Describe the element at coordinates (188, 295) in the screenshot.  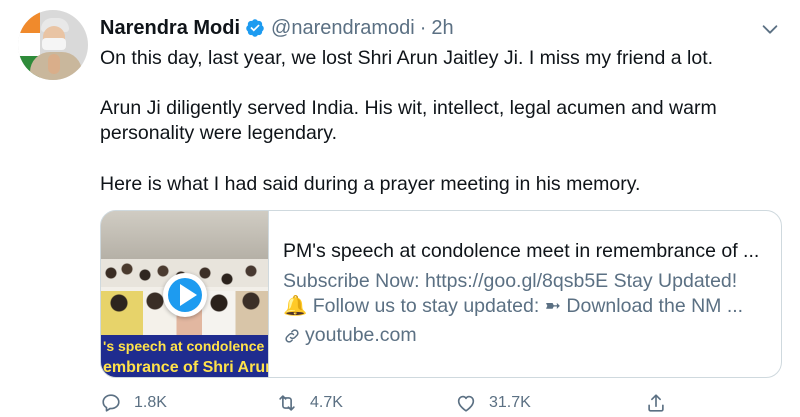
I see `play-icon` at that location.